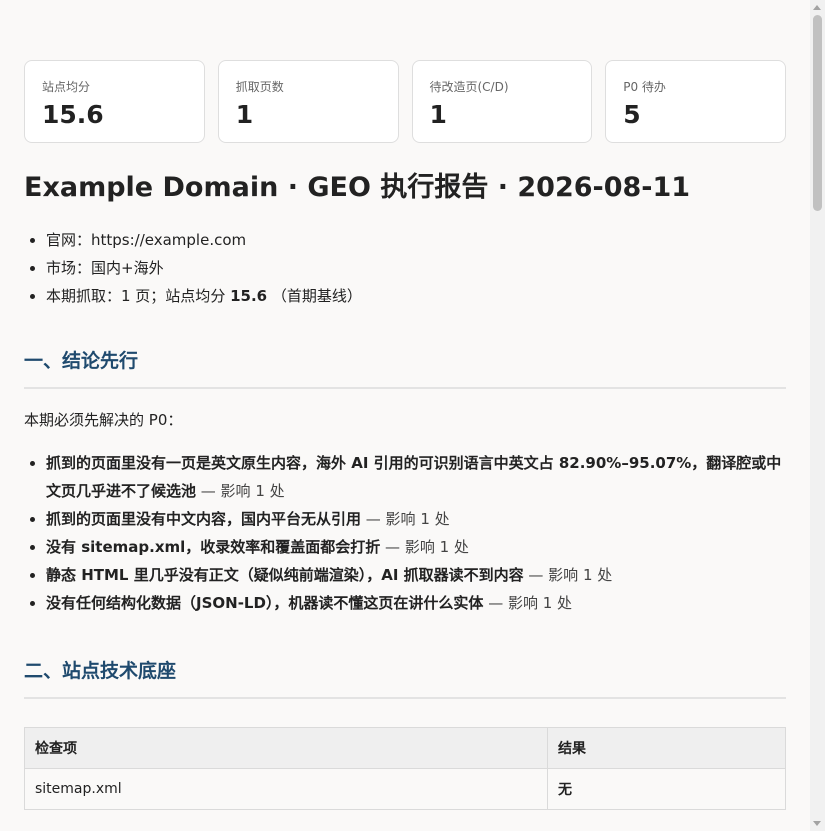 Image resolution: width=825 pixels, height=831 pixels. What do you see at coordinates (817, 823) in the screenshot?
I see `scroll-down-arrow-icon` at bounding box center [817, 823].